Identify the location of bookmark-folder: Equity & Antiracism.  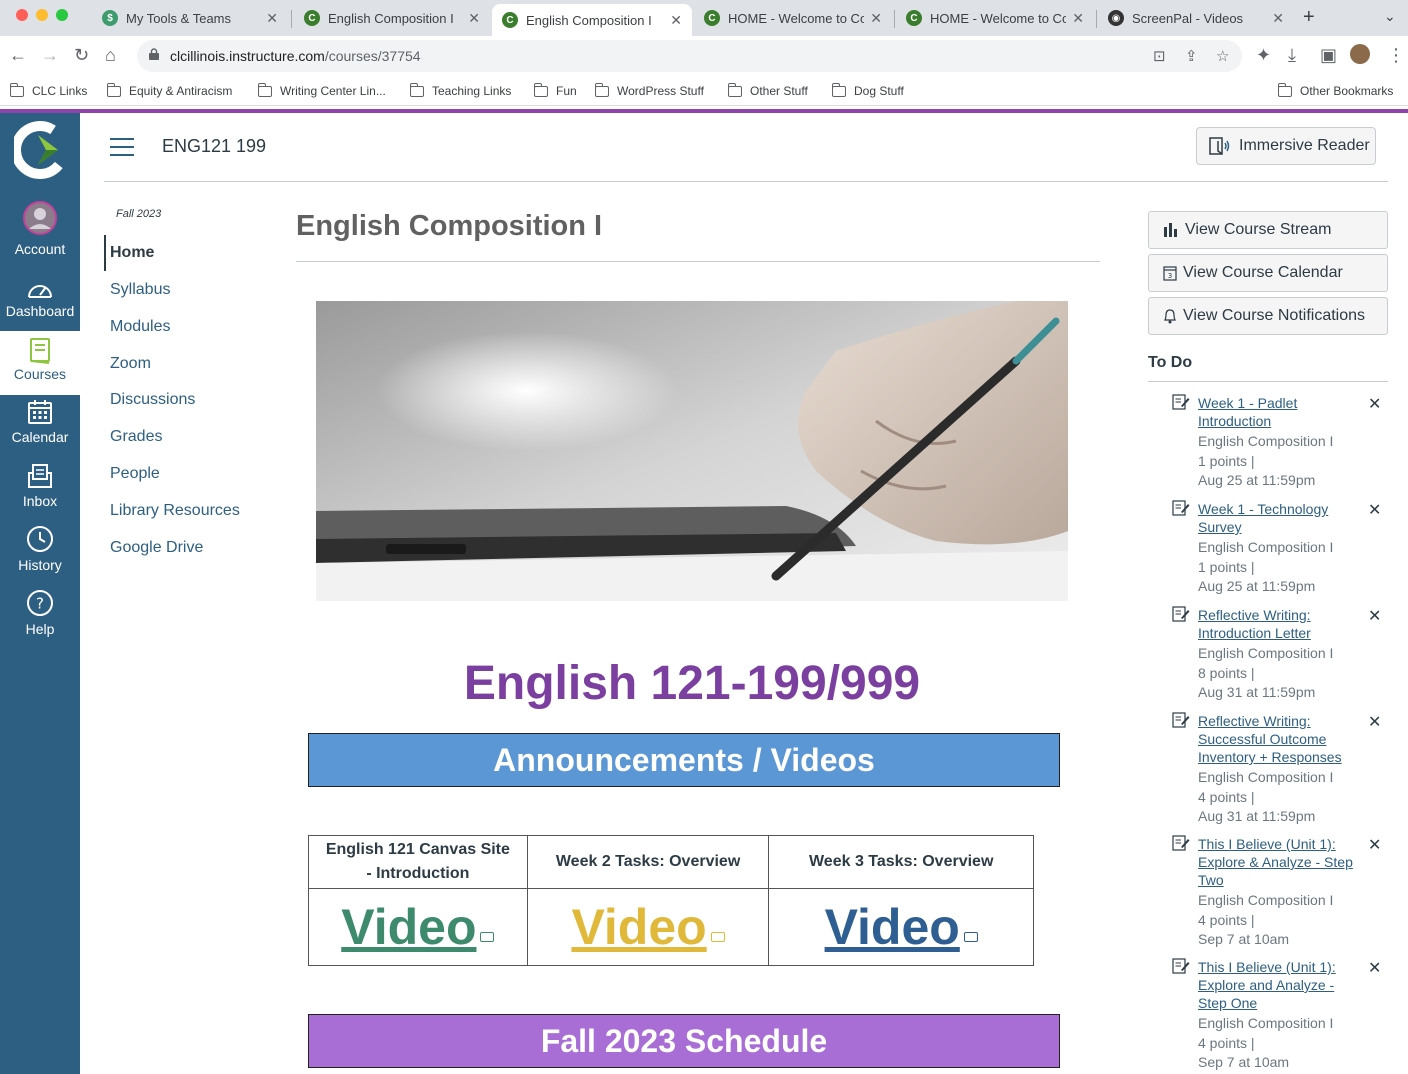
(169, 90).